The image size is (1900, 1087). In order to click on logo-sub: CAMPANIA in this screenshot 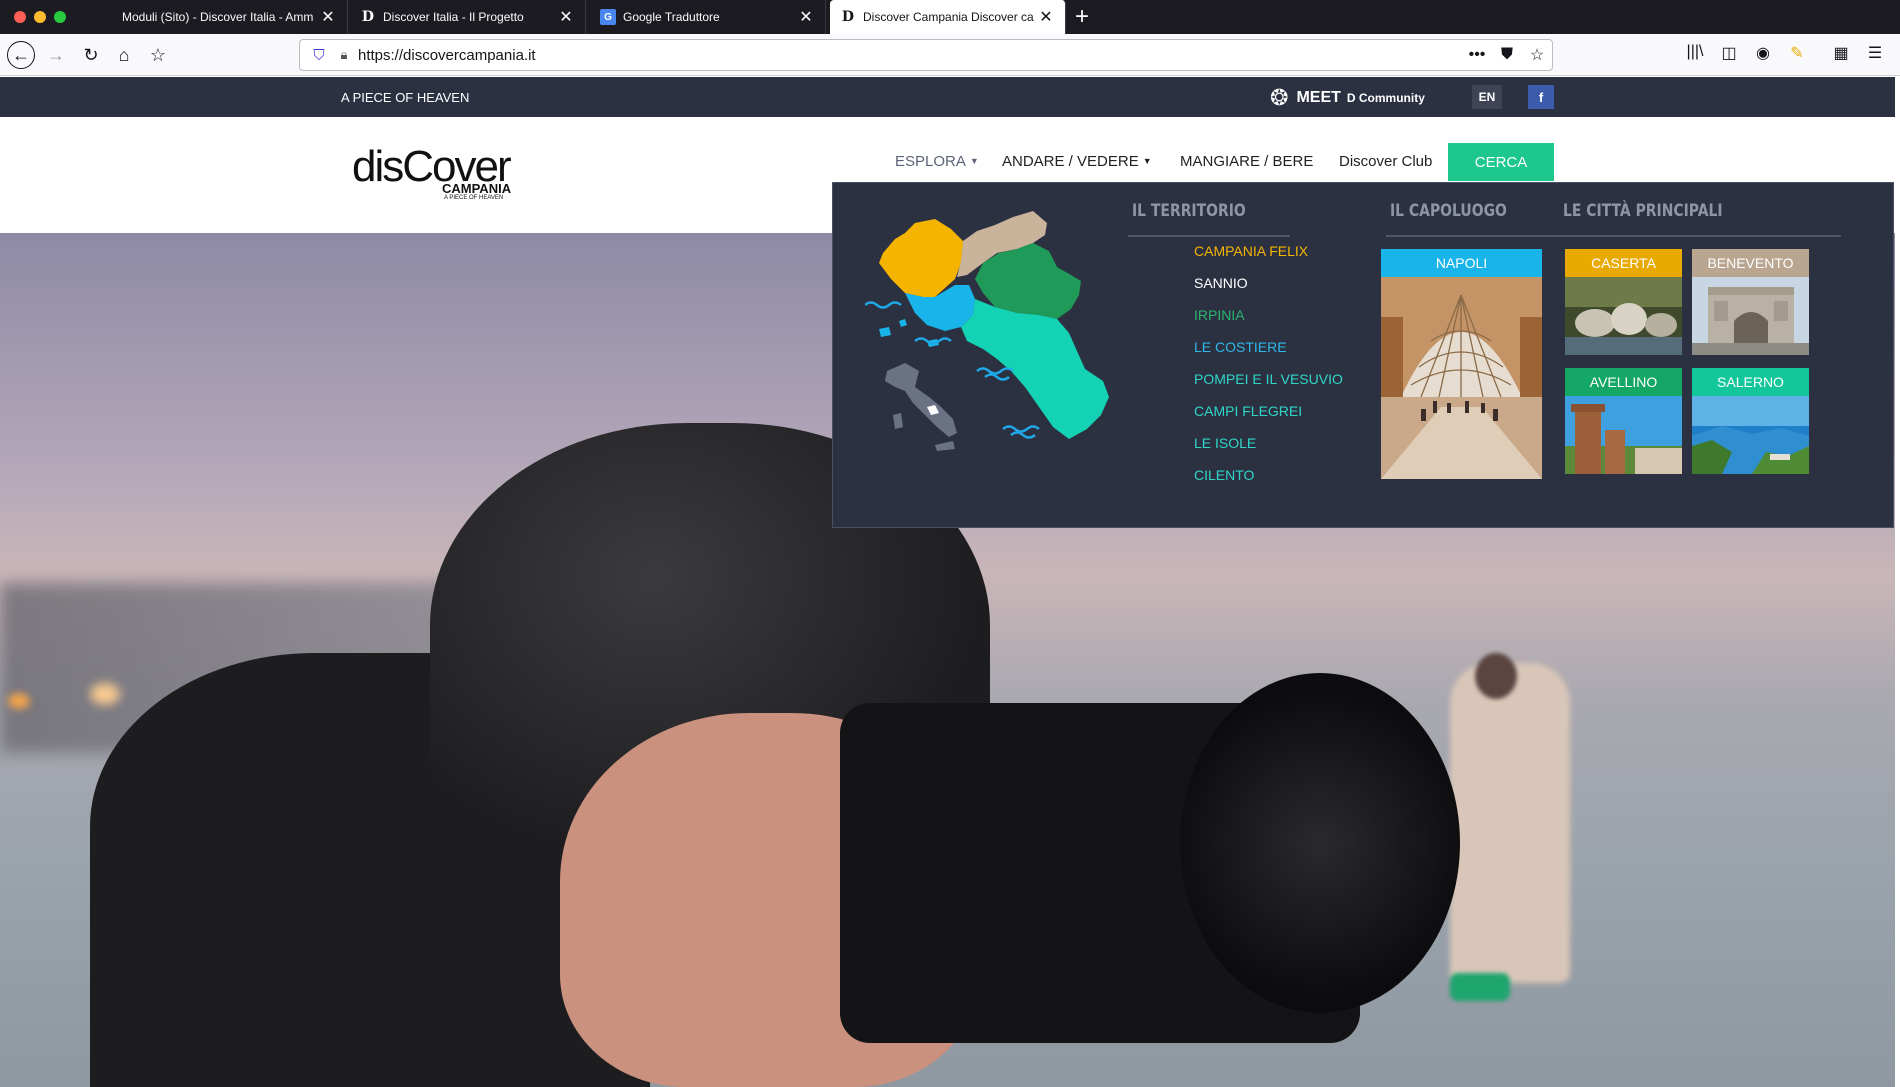, I will do `click(477, 188)`.